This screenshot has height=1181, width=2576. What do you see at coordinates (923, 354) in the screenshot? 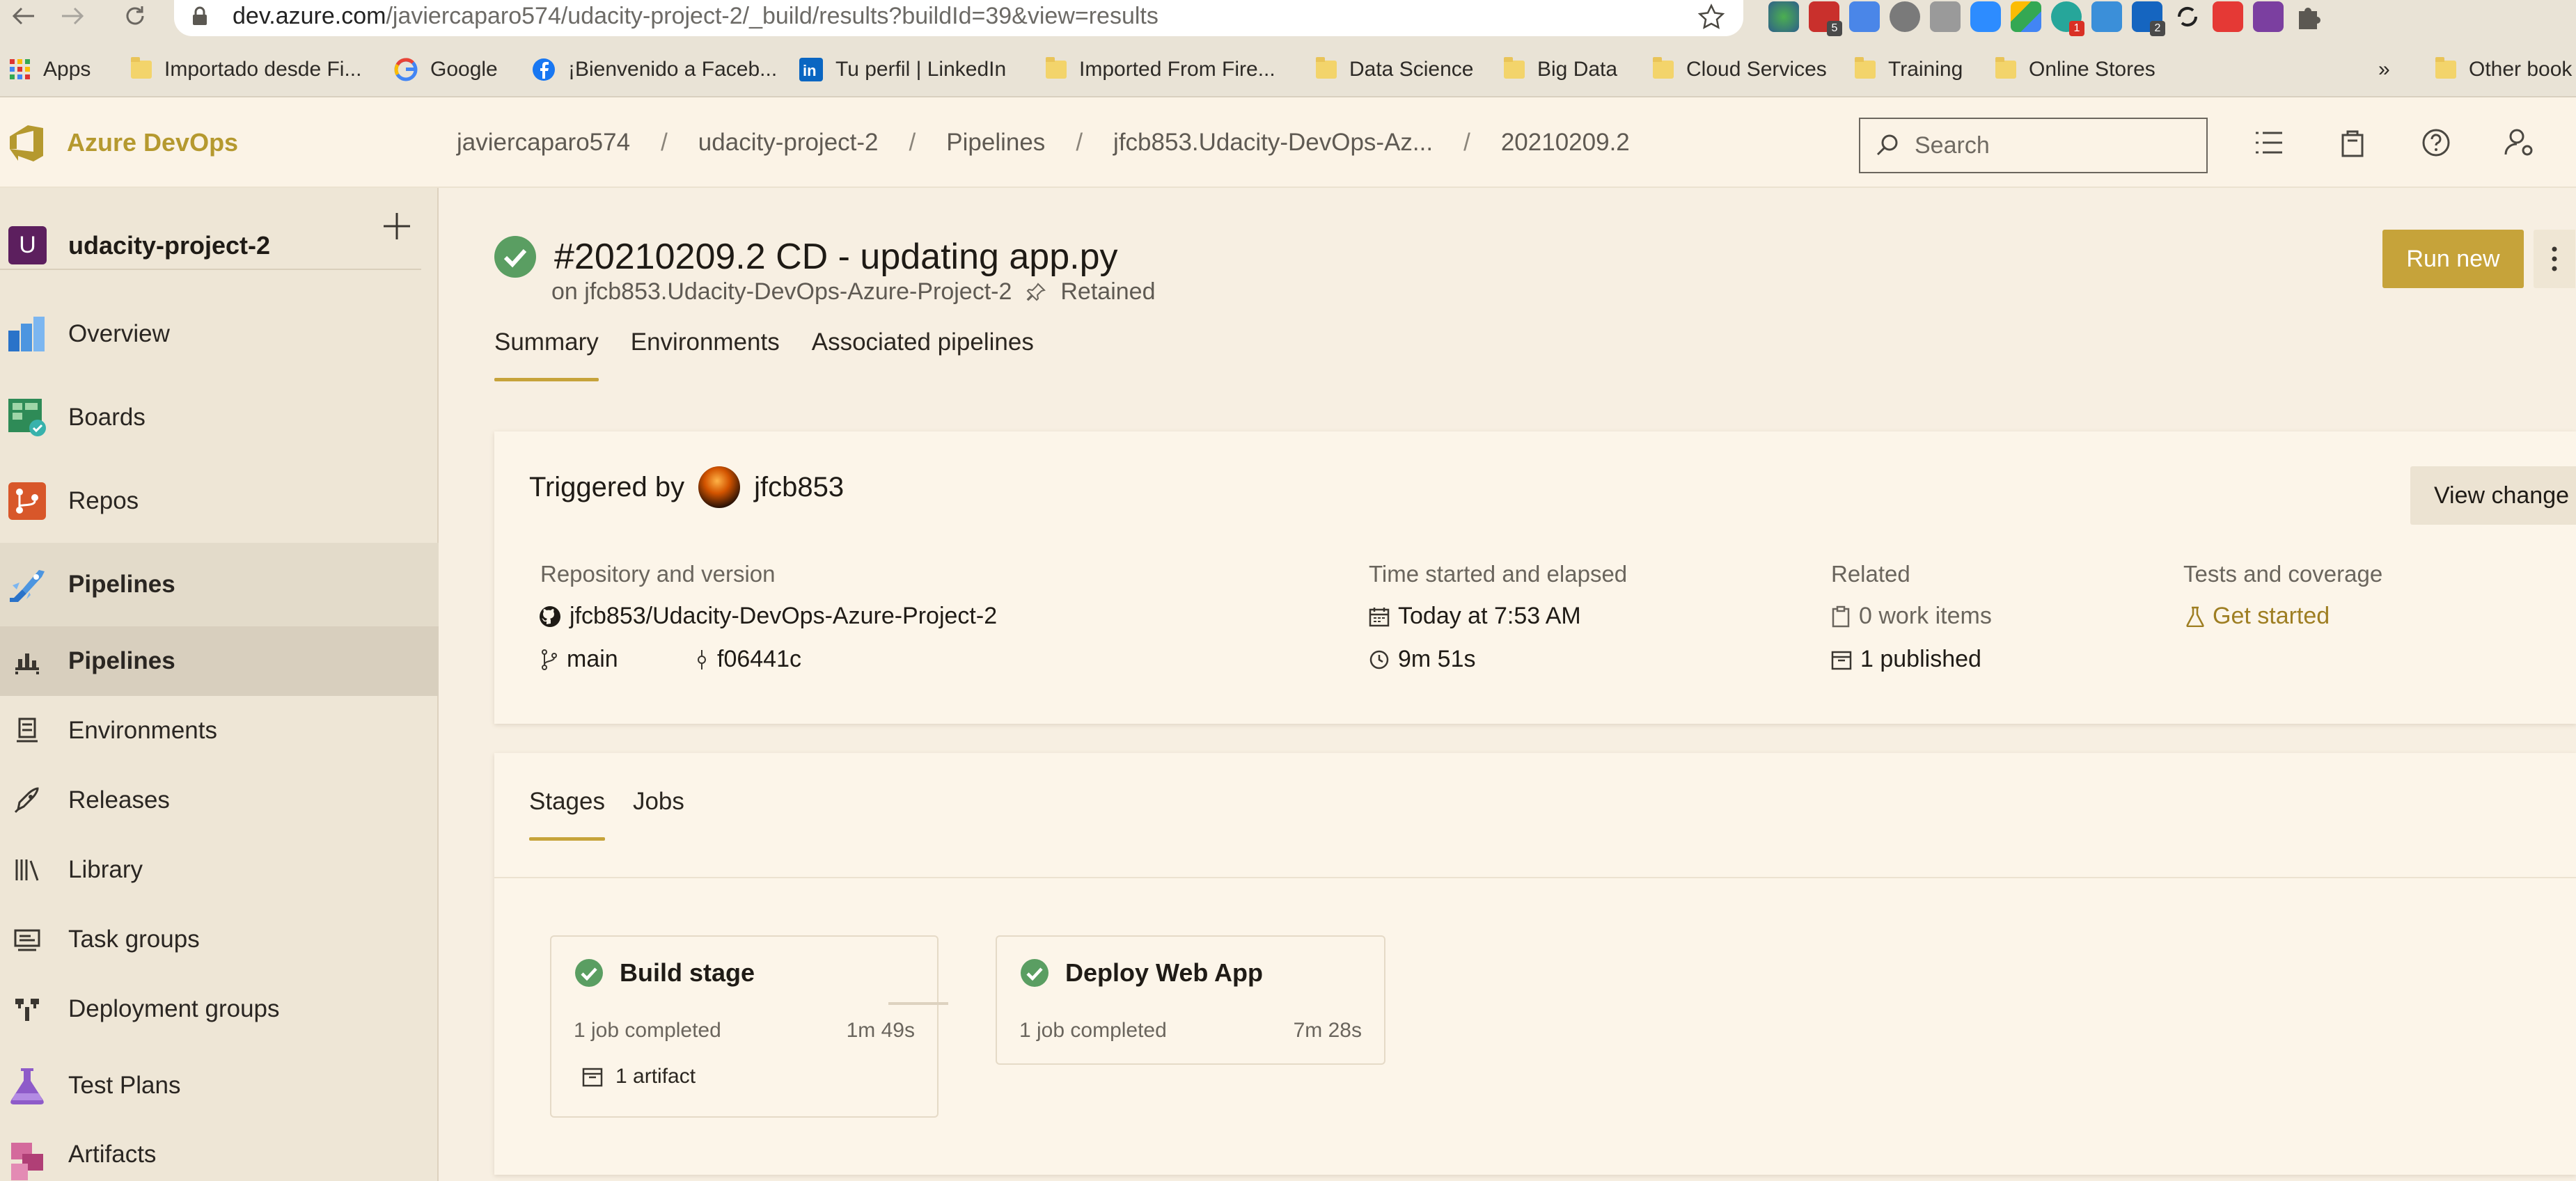
I see `tab-associated-pipelines: Associated pipelines` at bounding box center [923, 354].